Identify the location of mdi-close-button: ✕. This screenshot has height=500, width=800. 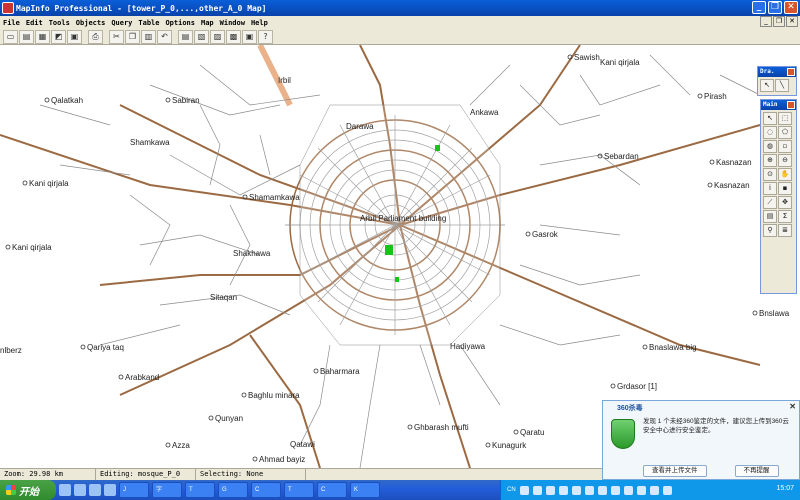
(792, 21).